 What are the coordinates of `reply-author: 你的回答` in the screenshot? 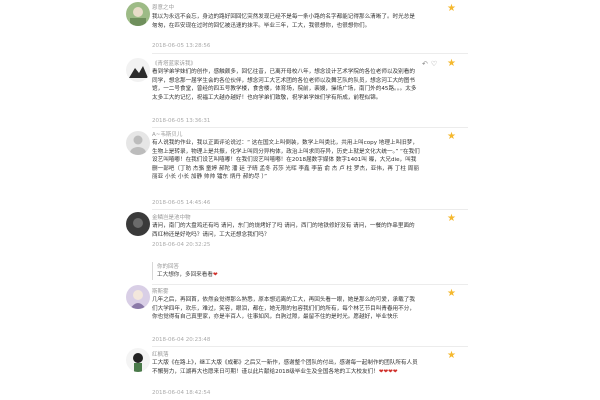 It's located at (168, 267).